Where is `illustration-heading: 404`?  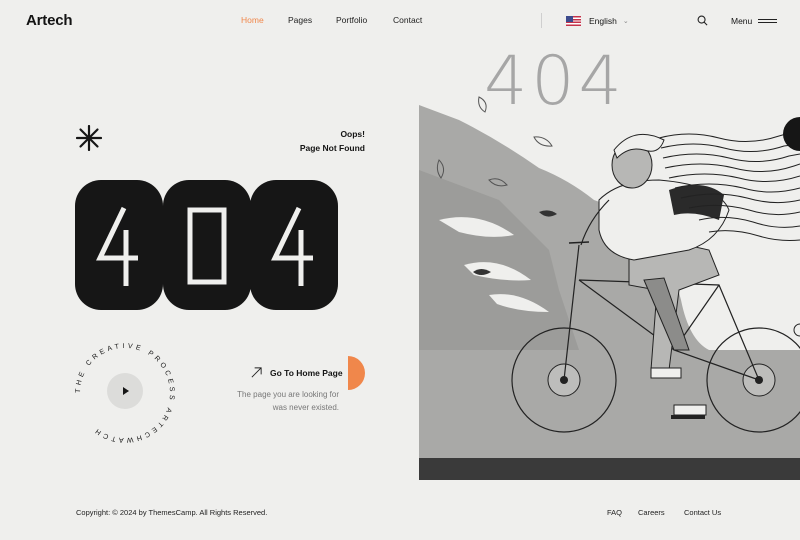
illustration-heading: 404 is located at coordinates (555, 81).